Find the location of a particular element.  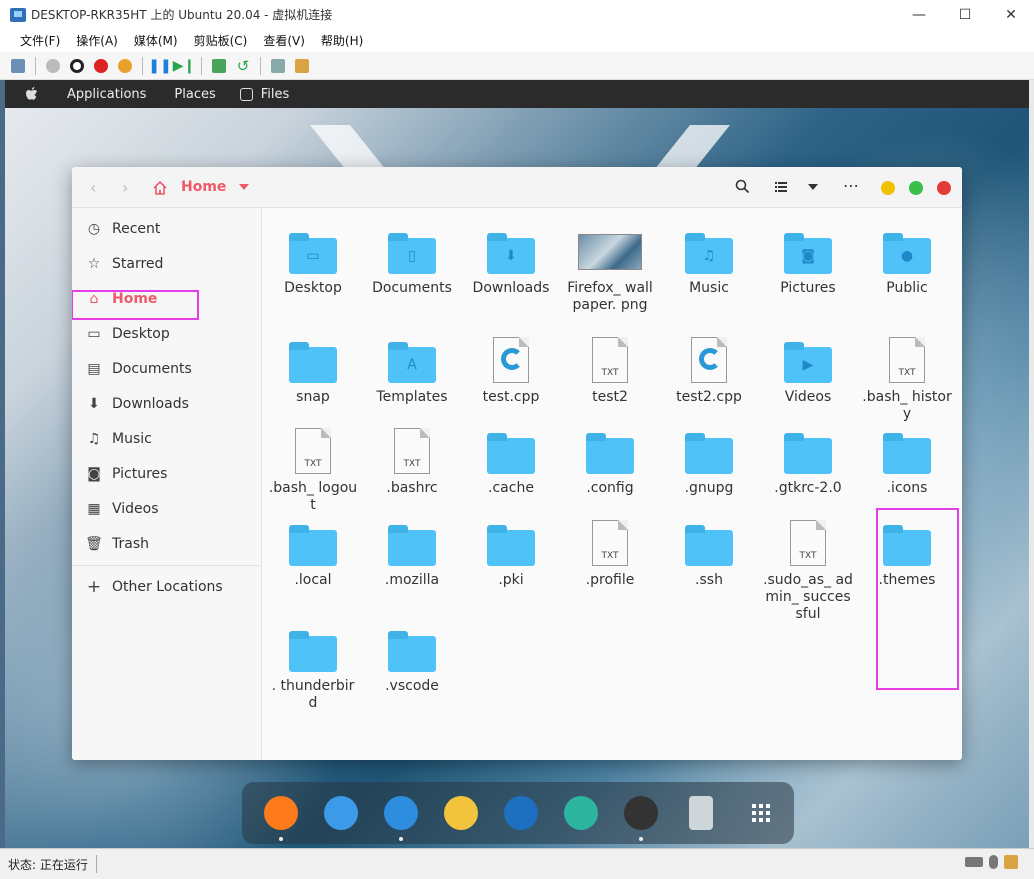

trash-dock-icon is located at coordinates (701, 813).